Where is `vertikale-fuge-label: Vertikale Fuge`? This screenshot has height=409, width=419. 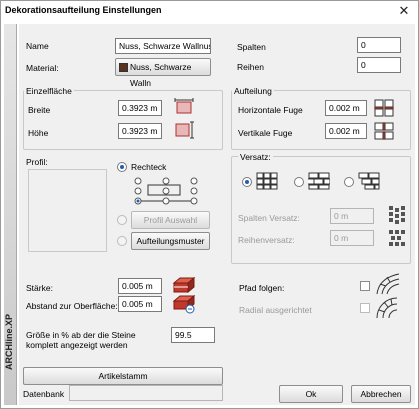
vertikale-fuge-label: Vertikale Fuge is located at coordinates (265, 133).